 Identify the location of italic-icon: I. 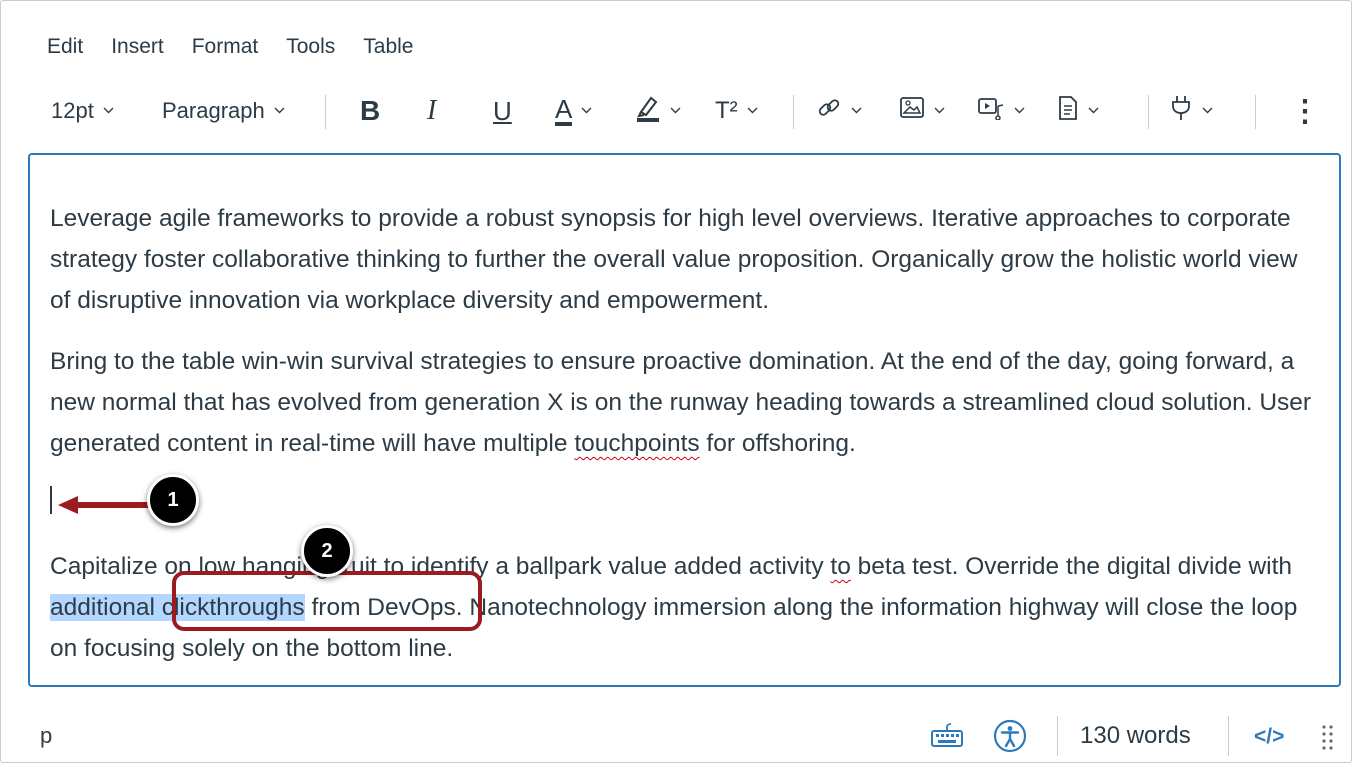
(432, 110).